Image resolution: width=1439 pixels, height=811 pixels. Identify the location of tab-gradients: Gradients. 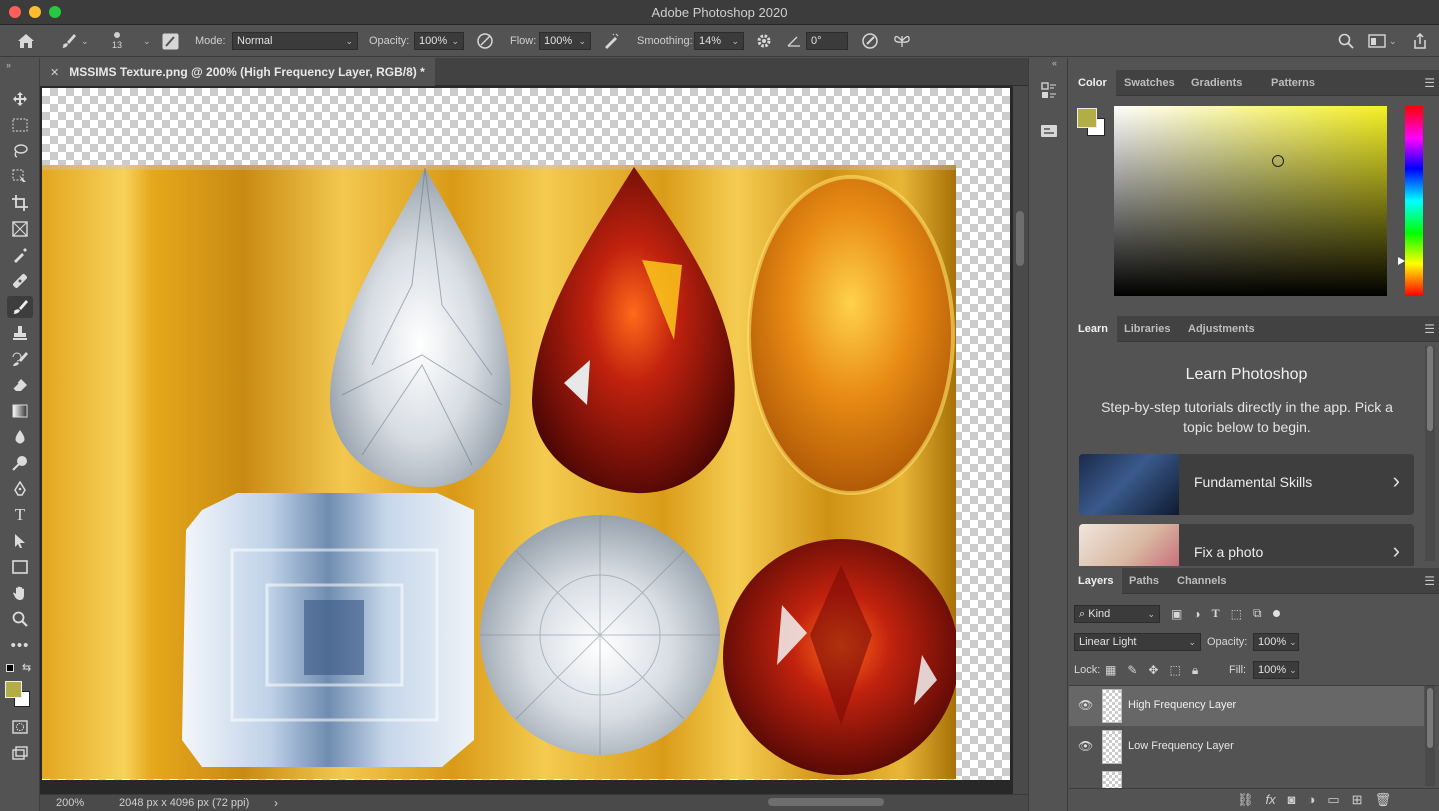
(1216, 83).